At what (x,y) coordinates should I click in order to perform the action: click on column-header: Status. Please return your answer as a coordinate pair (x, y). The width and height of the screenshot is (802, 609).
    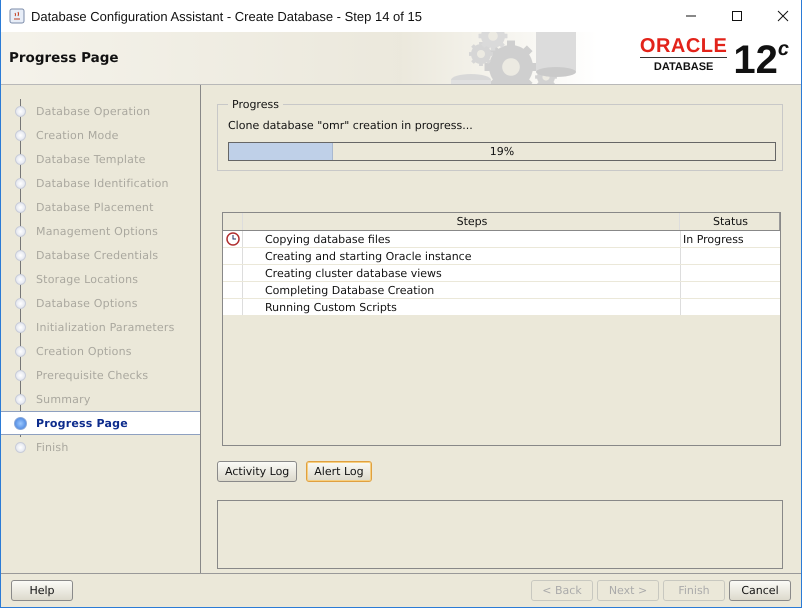
    Looking at the image, I should click on (730, 221).